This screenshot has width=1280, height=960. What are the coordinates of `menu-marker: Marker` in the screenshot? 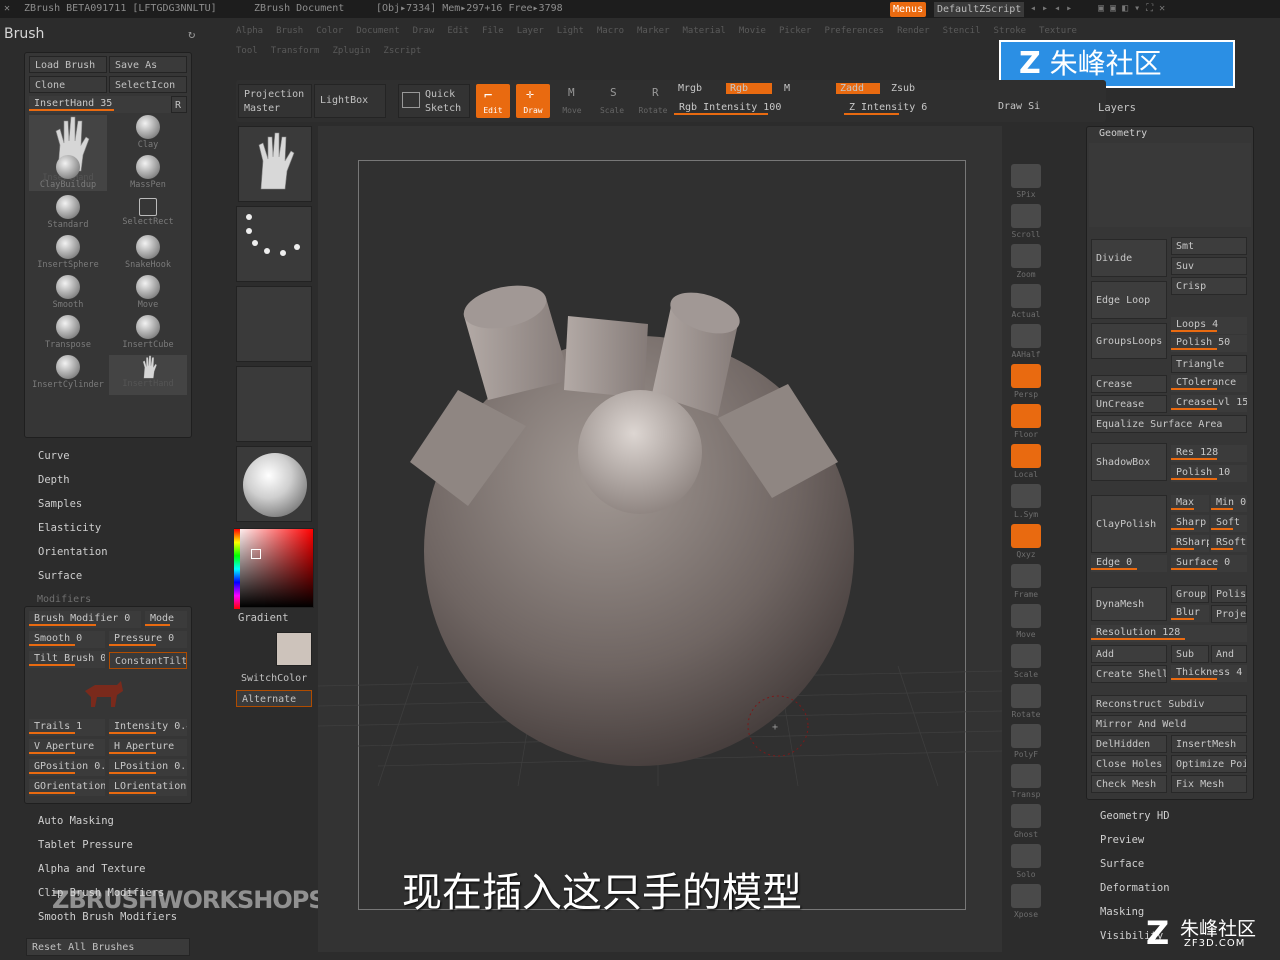 It's located at (653, 31).